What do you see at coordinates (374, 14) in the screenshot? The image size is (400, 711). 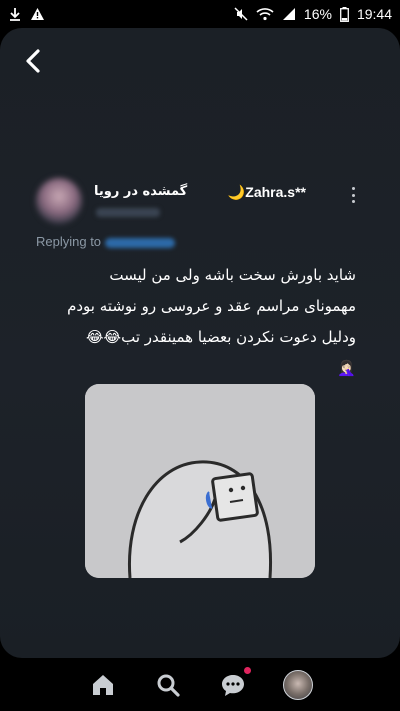 I see `clock: 19:44` at bounding box center [374, 14].